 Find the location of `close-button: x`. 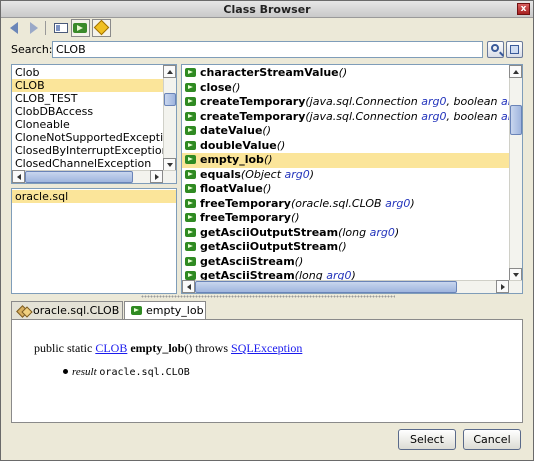

close-button: x is located at coordinates (523, 9).